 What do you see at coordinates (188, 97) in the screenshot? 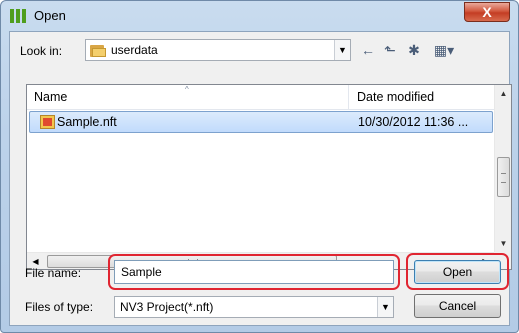
I see `column-name-header: Name ^` at bounding box center [188, 97].